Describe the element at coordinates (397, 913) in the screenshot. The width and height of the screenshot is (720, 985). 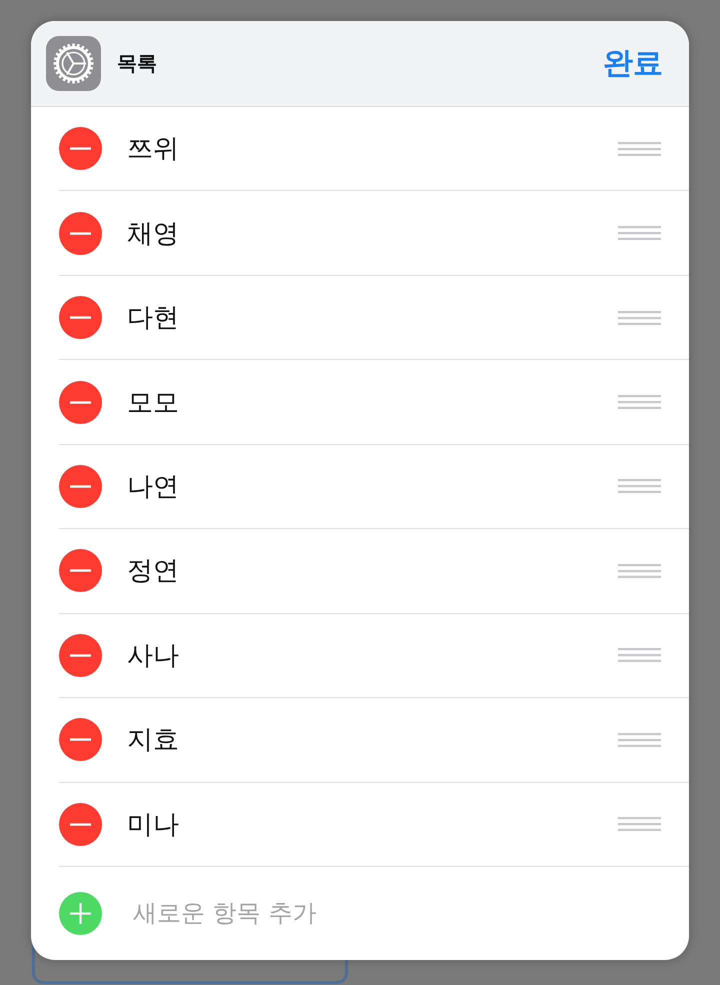
I see `add-item-label: 새로운 항목 추가` at that location.